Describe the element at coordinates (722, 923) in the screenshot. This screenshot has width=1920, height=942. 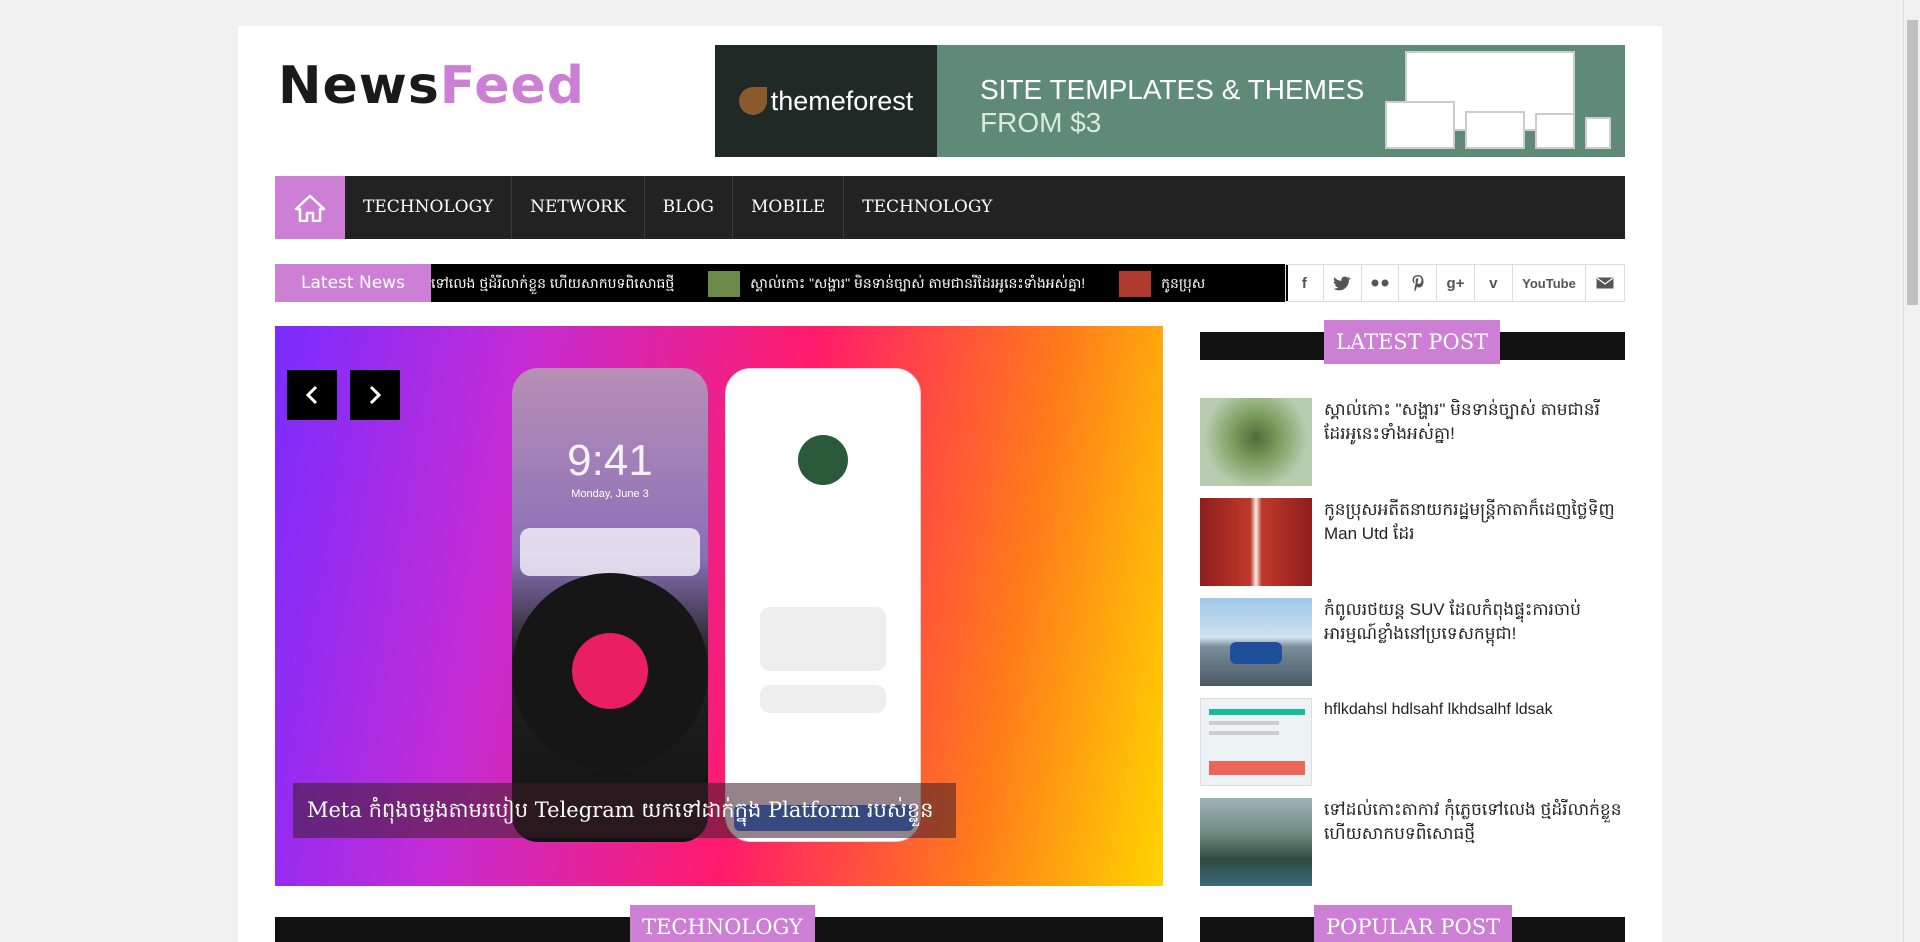
I see `section-title-technology: TECHNOLOGY` at that location.